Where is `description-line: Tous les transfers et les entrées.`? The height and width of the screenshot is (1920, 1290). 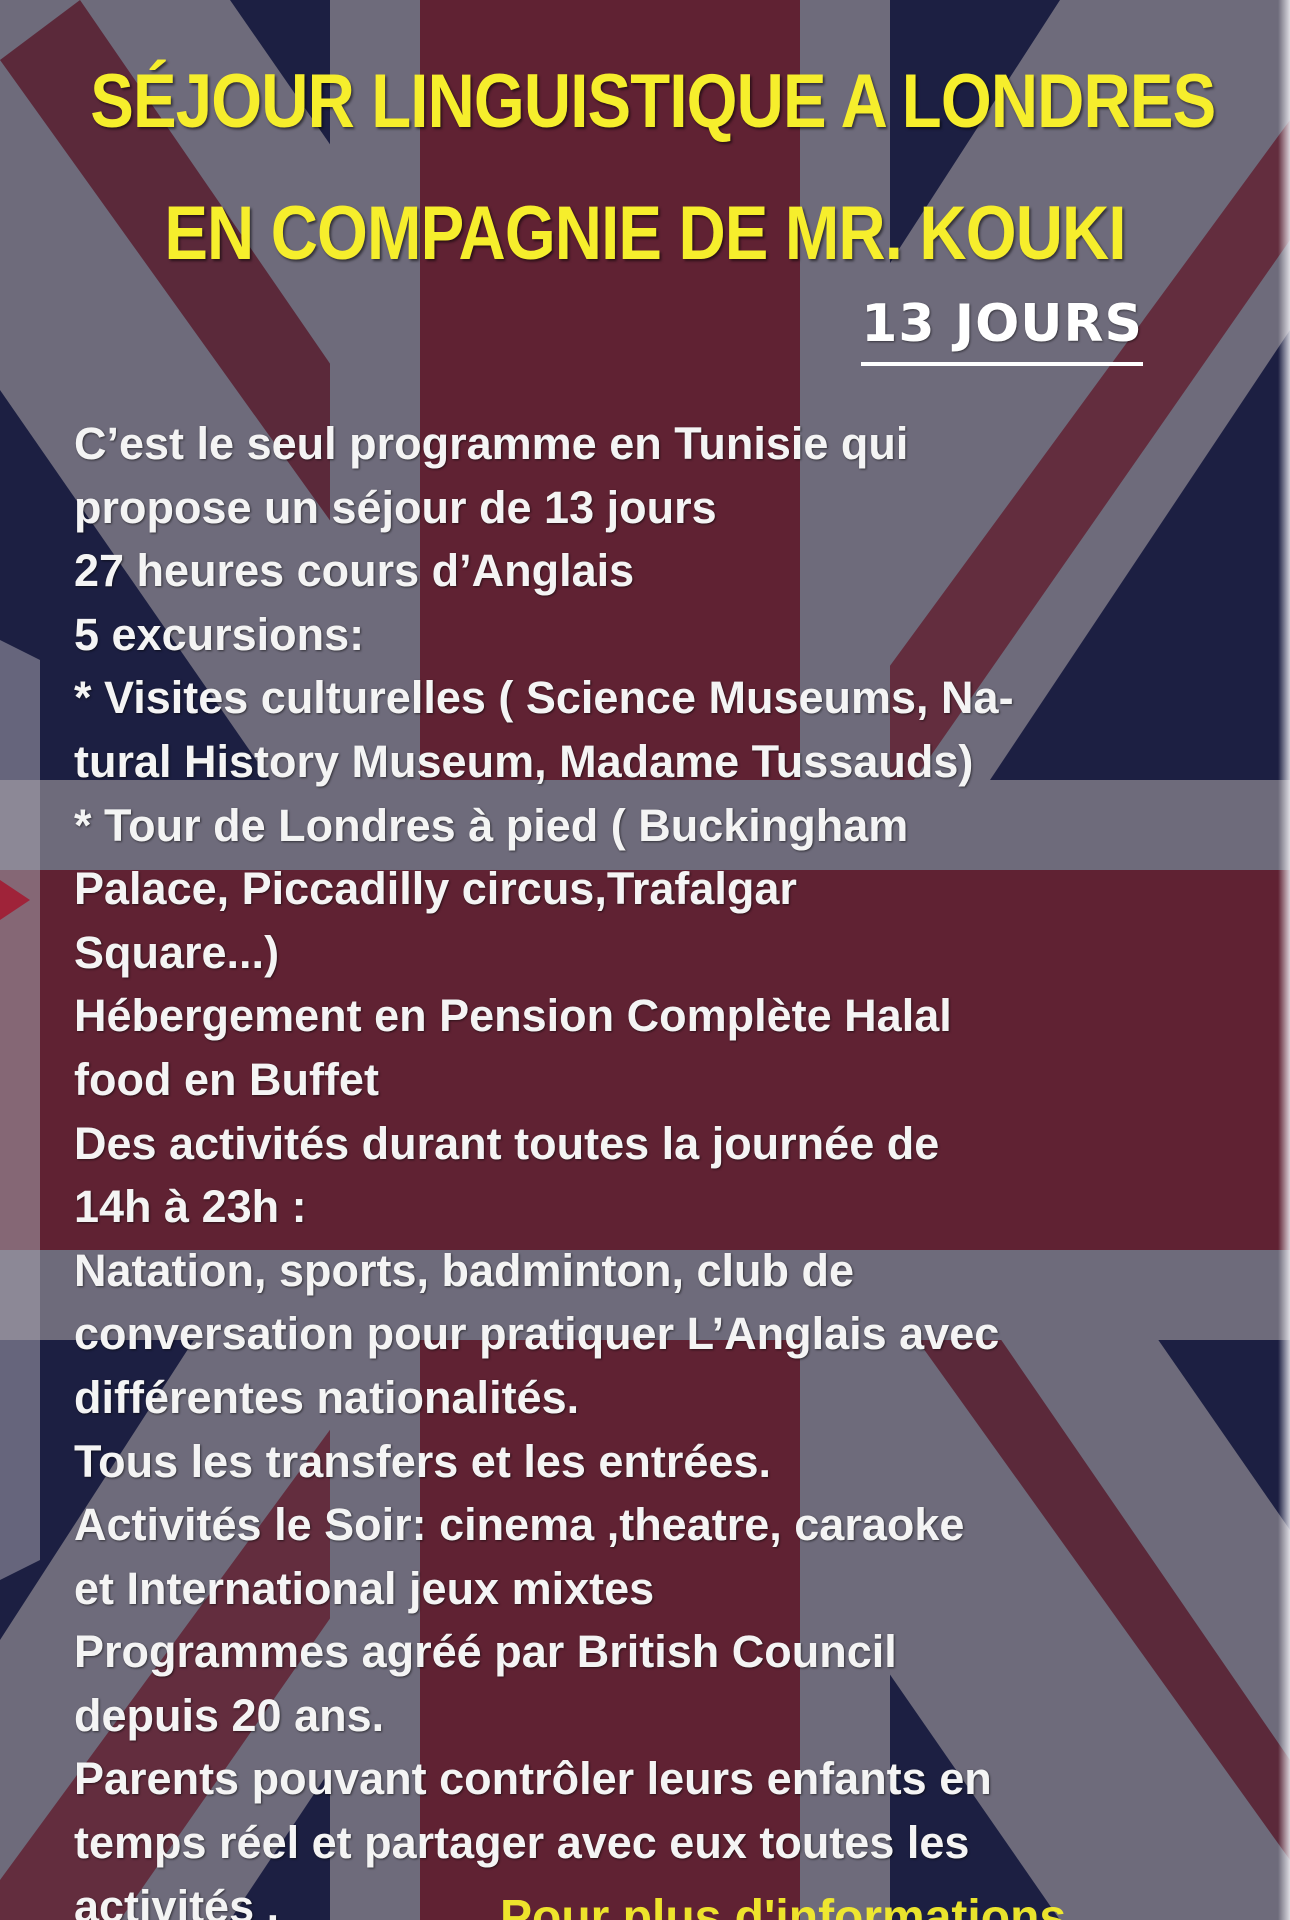 description-line: Tous les transfers et les entrées. is located at coordinates (422, 1461).